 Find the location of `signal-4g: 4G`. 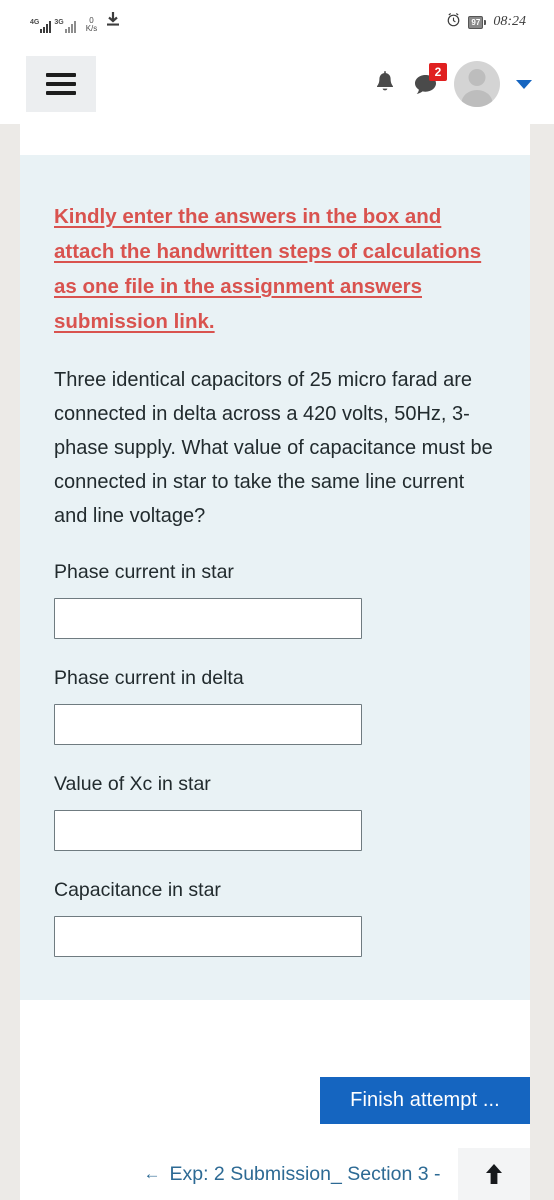

signal-4g: 4G is located at coordinates (41, 25).